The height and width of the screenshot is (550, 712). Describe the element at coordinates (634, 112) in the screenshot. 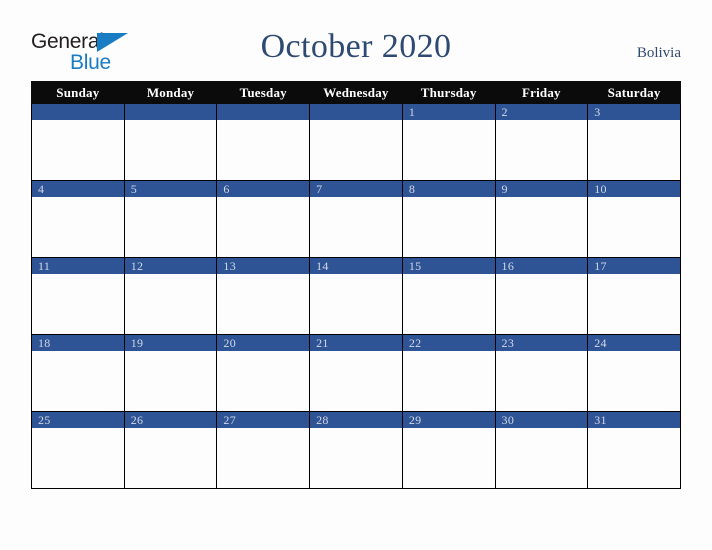

I see `day-number: 3` at that location.